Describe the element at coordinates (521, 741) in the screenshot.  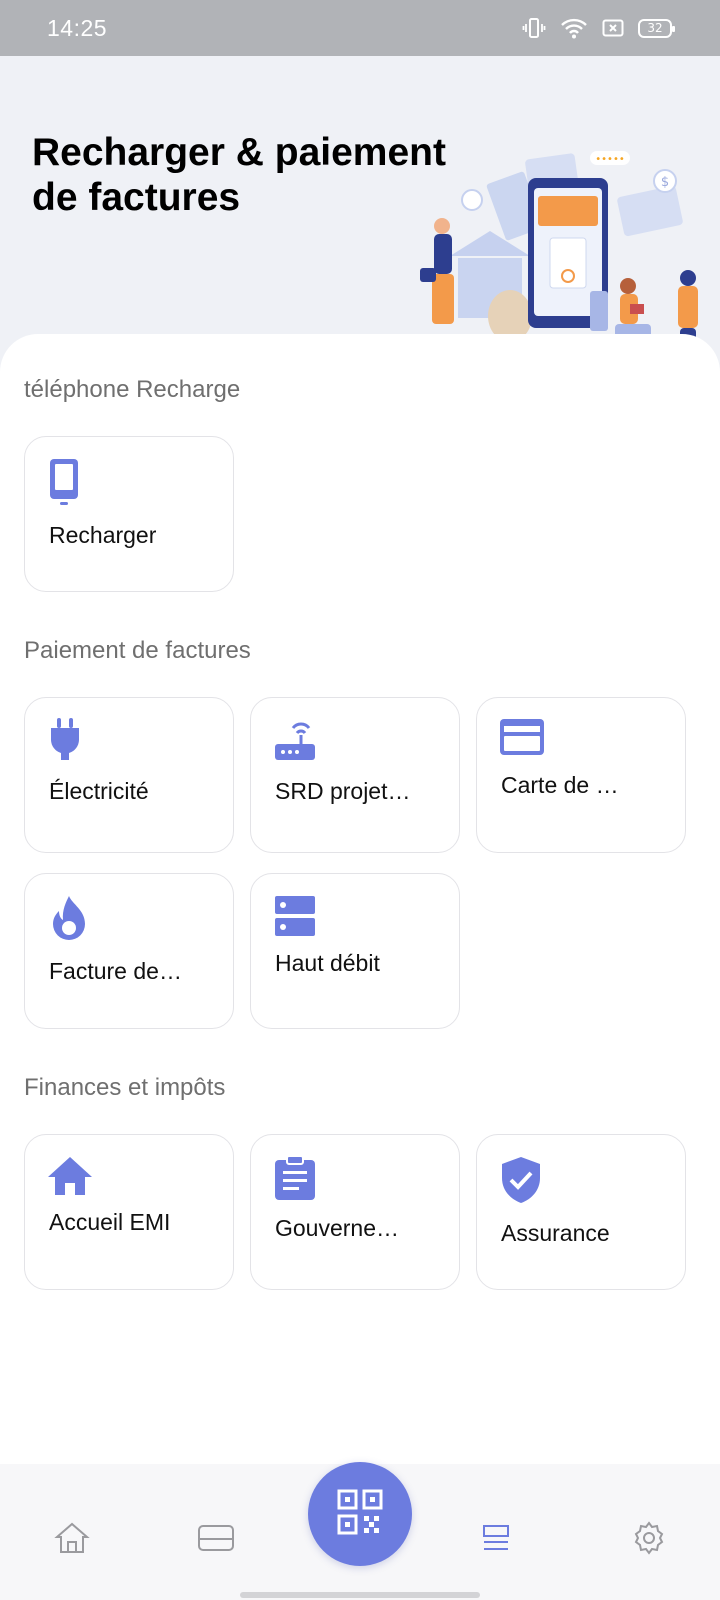
I see `credit-card-icon` at that location.